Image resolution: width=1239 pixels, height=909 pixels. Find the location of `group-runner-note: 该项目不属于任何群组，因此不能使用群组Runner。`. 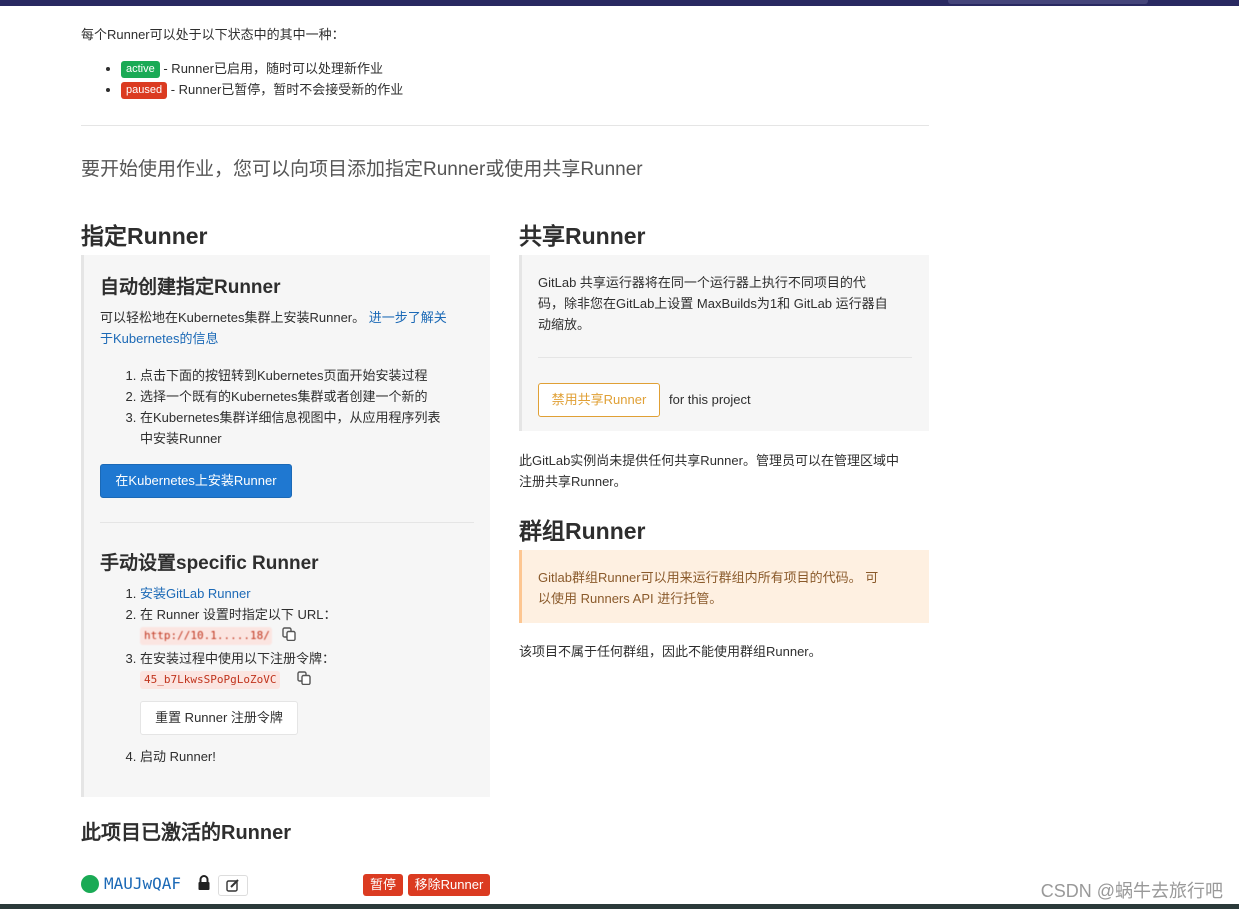

group-runner-note: 该项目不属于任何群组，因此不能使用群组Runner。 is located at coordinates (670, 651).